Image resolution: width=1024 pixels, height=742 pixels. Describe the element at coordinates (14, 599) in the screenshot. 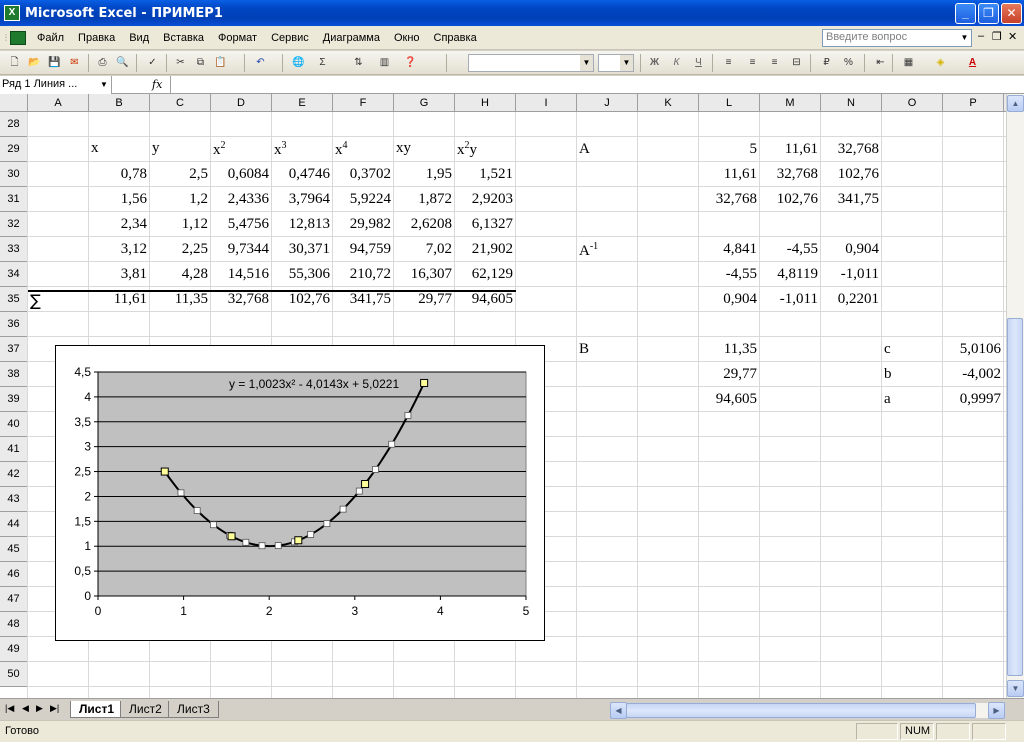

I see `row-header-47: 47` at that location.